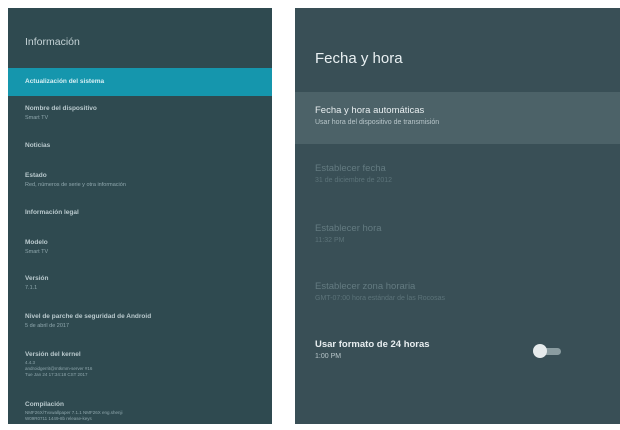 This screenshot has width=620, height=430. What do you see at coordinates (377, 122) in the screenshot?
I see `setting-value: Usar hora del dispositivo de transmisión` at bounding box center [377, 122].